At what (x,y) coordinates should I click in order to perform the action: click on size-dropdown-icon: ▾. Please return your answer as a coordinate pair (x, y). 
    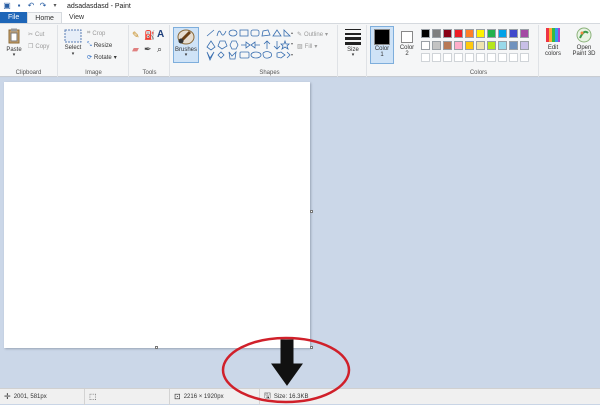
    Looking at the image, I should click on (353, 55).